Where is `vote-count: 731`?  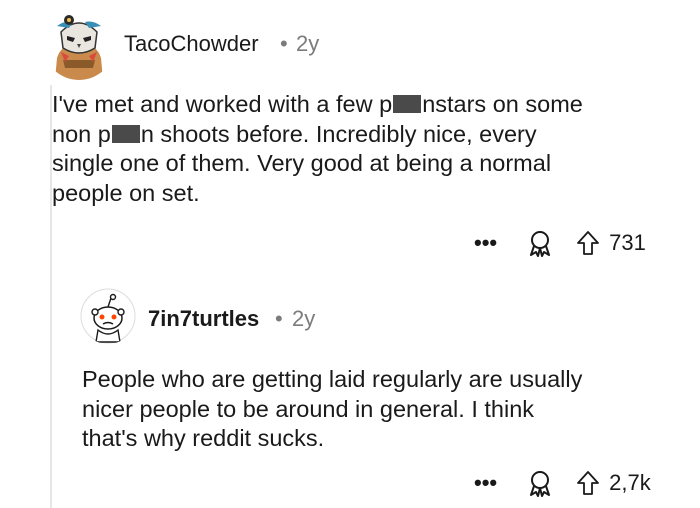
vote-count: 731 is located at coordinates (627, 242).